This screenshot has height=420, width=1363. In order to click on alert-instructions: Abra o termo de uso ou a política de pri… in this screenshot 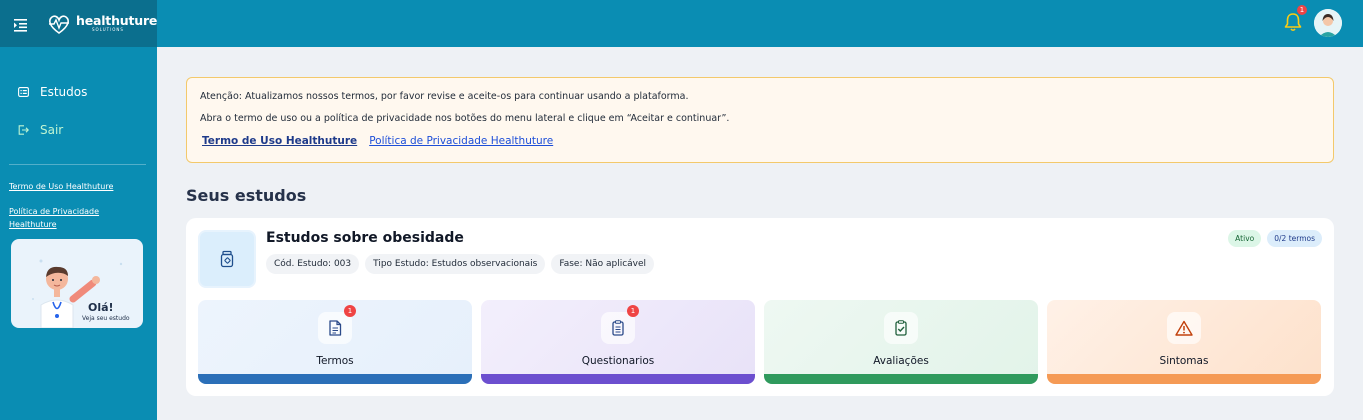, I will do `click(465, 118)`.